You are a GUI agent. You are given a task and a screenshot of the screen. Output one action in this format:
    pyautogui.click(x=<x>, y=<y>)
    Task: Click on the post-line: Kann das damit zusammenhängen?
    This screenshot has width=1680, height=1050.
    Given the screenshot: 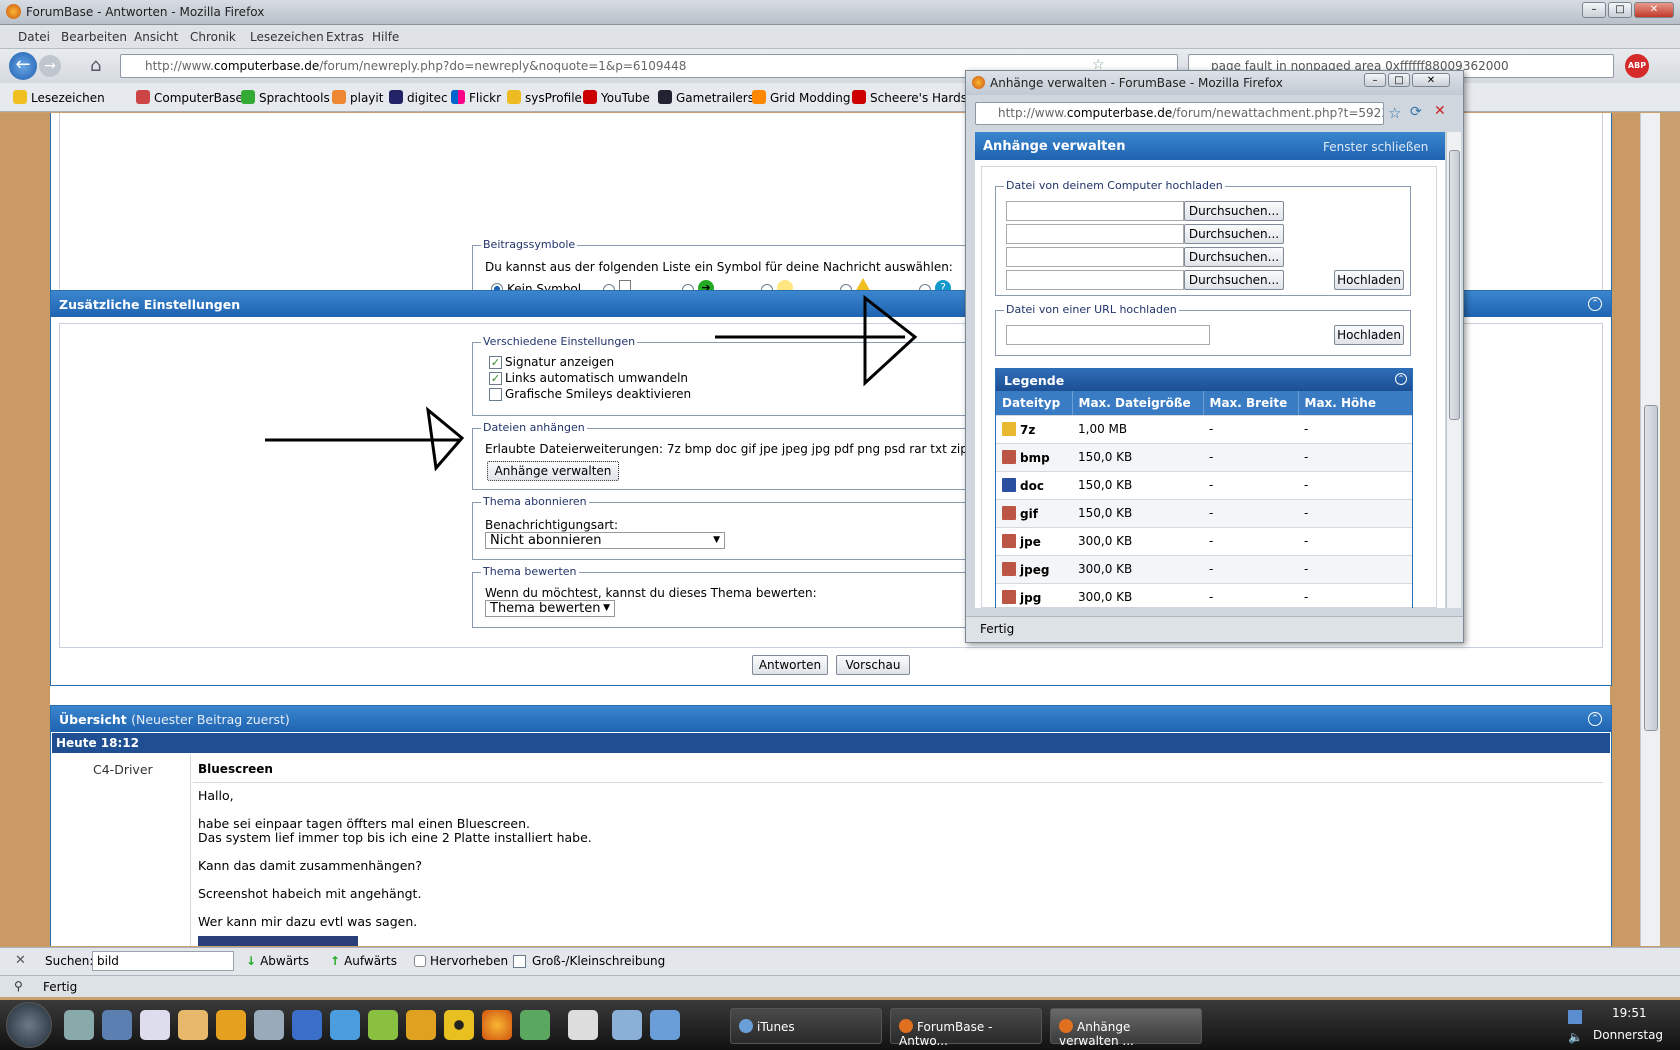 What is the action you would take?
    pyautogui.click(x=310, y=865)
    